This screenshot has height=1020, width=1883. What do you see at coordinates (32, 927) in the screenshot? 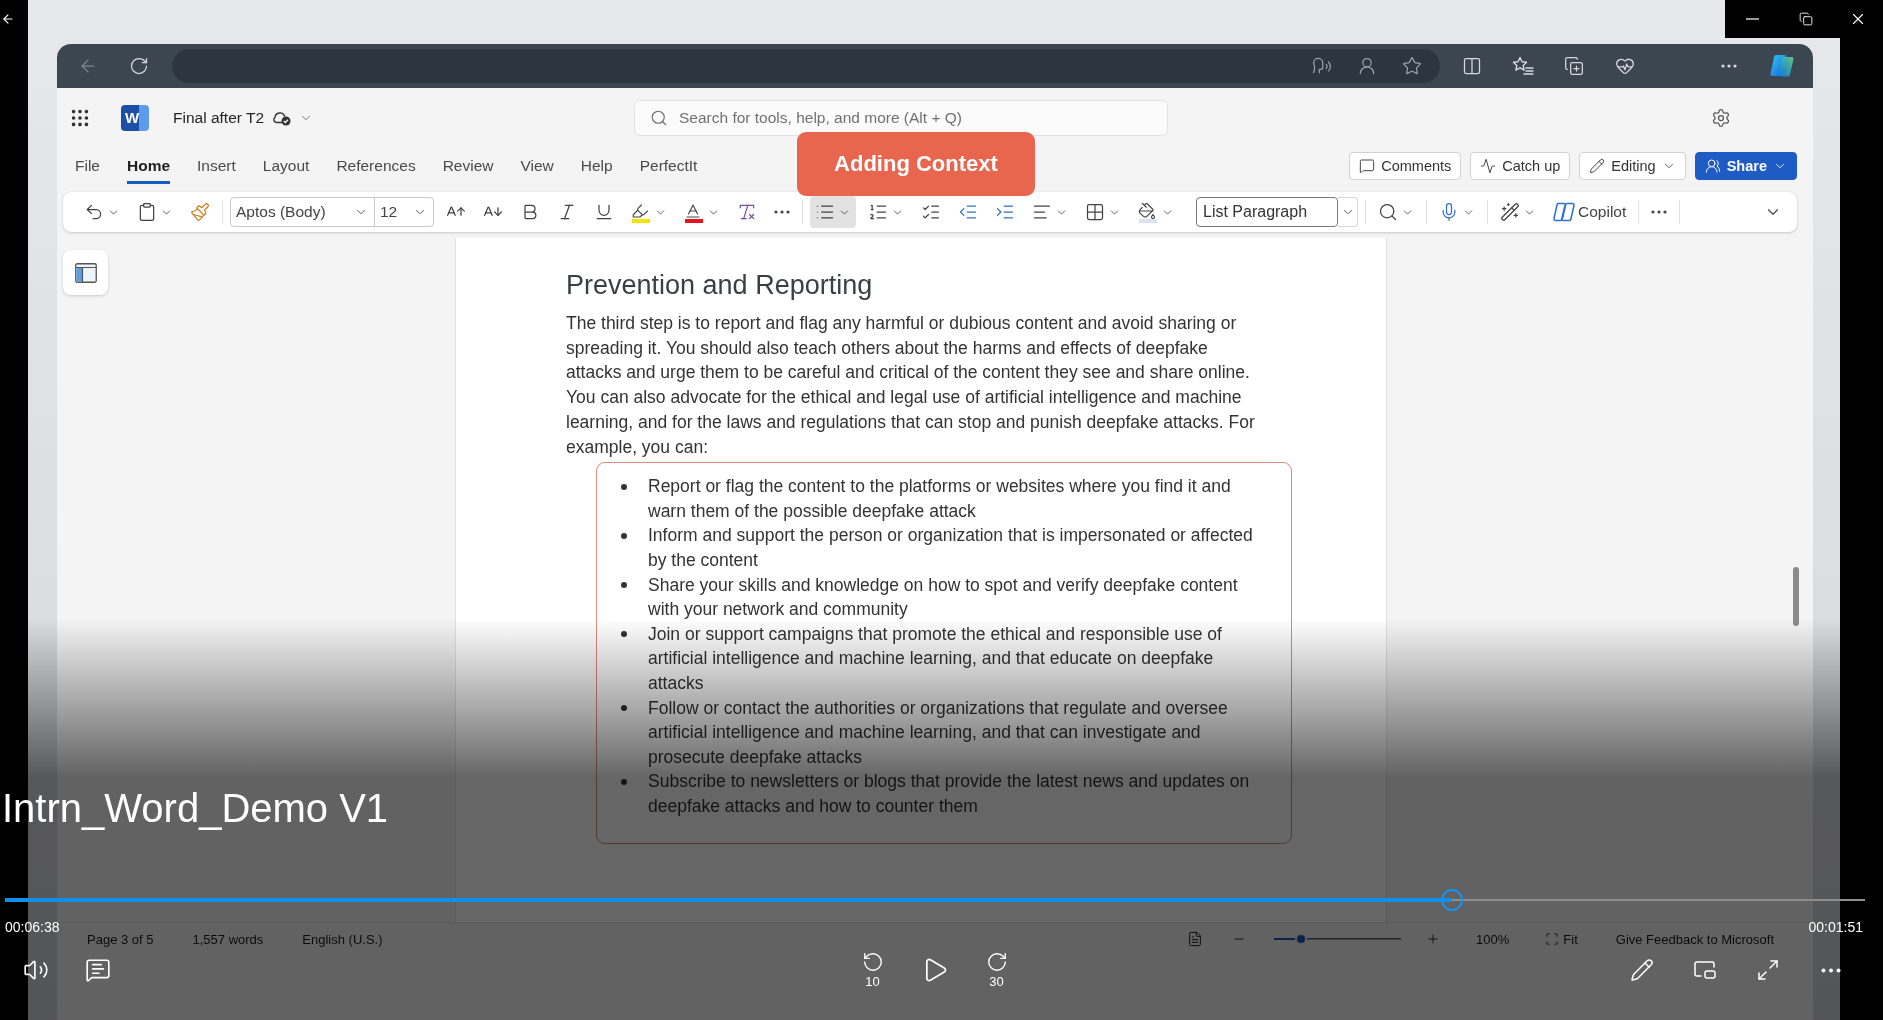
I see `elapsed-time: 00:06:38` at bounding box center [32, 927].